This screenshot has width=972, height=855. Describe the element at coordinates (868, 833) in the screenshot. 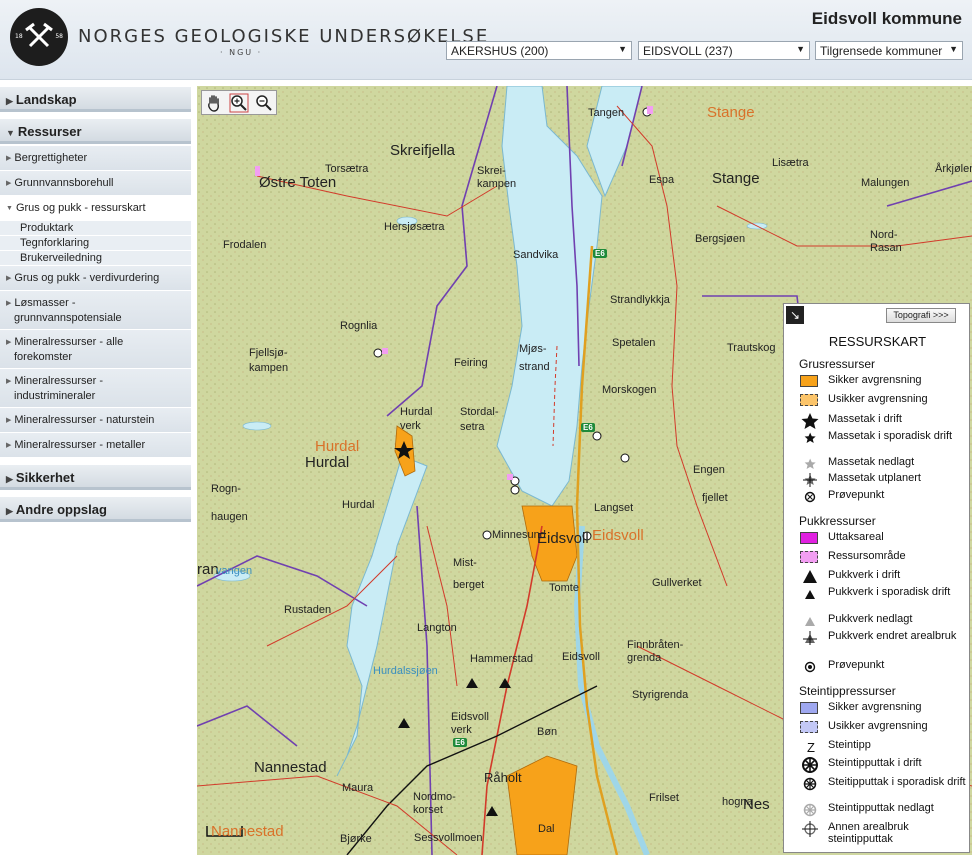

I see `legend-label: Annen arealbruk steintipputtak` at that location.